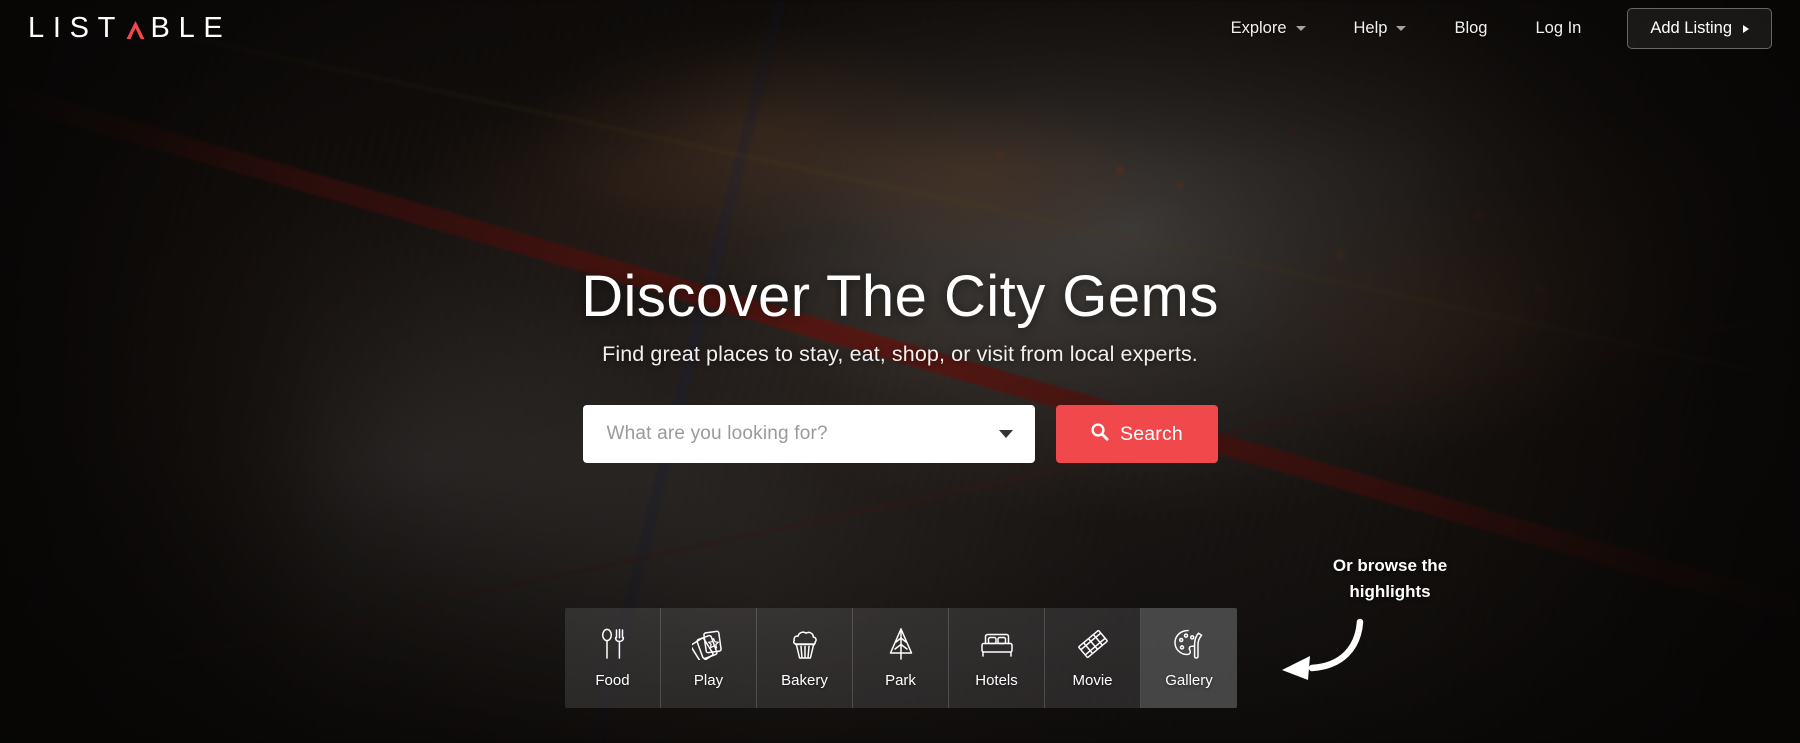  I want to click on logo-chevron-a-icon, so click(135, 30).